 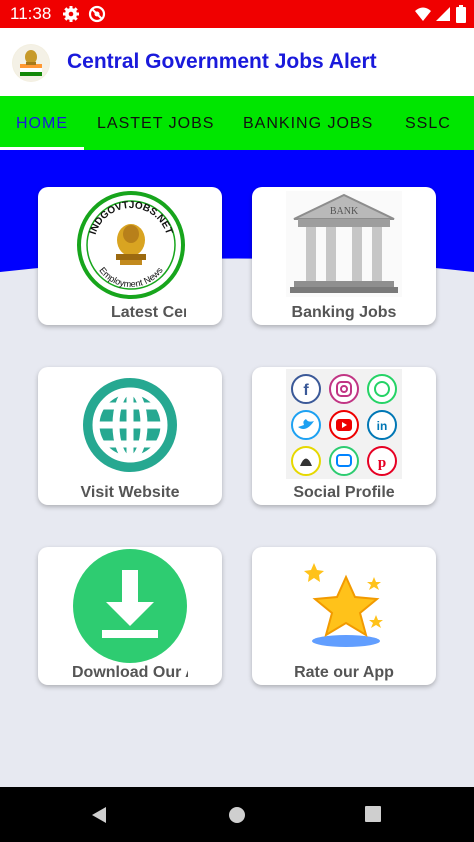 I want to click on back-icon, so click(x=99, y=817).